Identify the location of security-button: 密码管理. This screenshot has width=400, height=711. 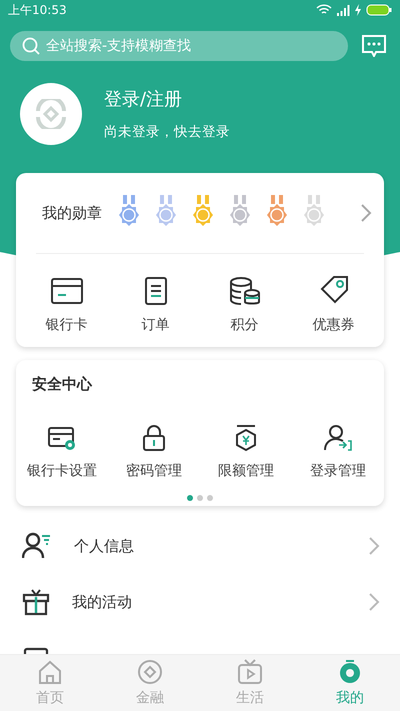
(154, 450).